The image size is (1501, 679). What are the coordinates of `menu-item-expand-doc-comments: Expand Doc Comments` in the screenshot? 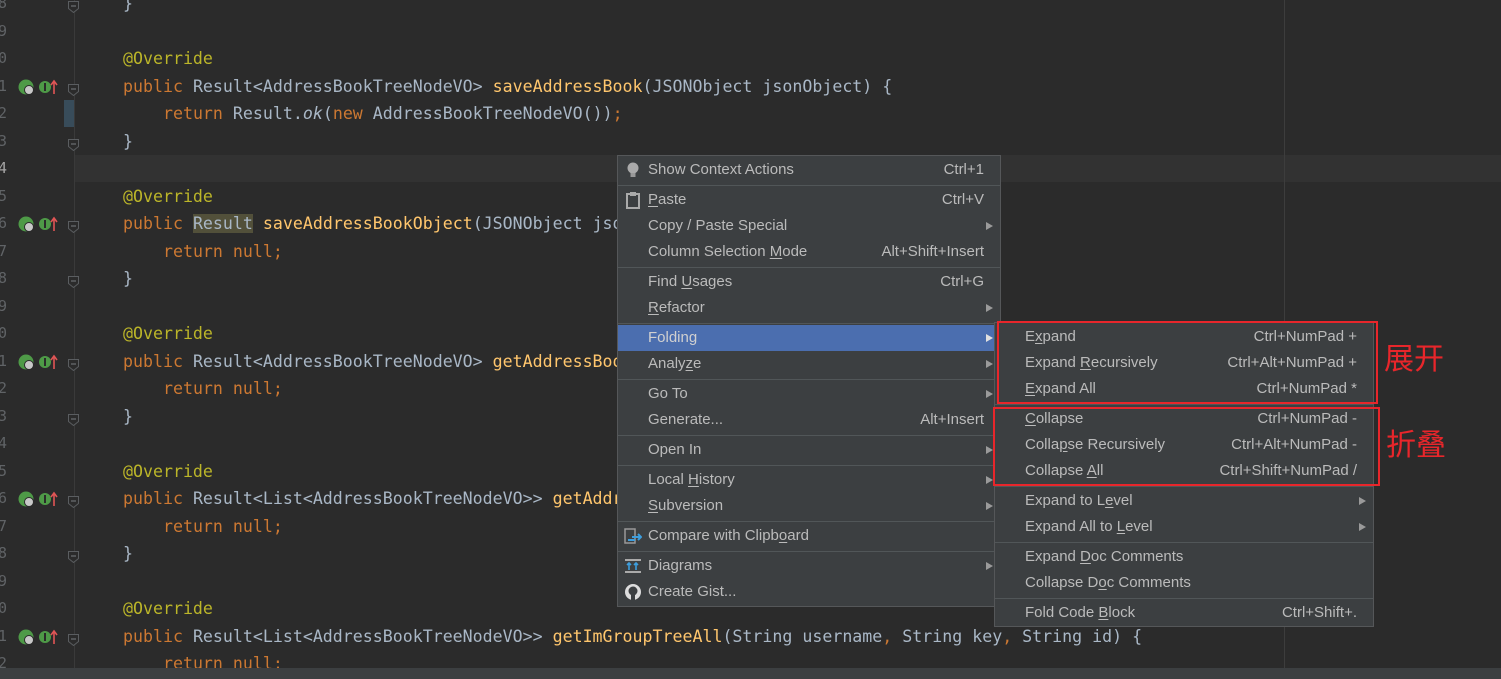 It's located at (1184, 557).